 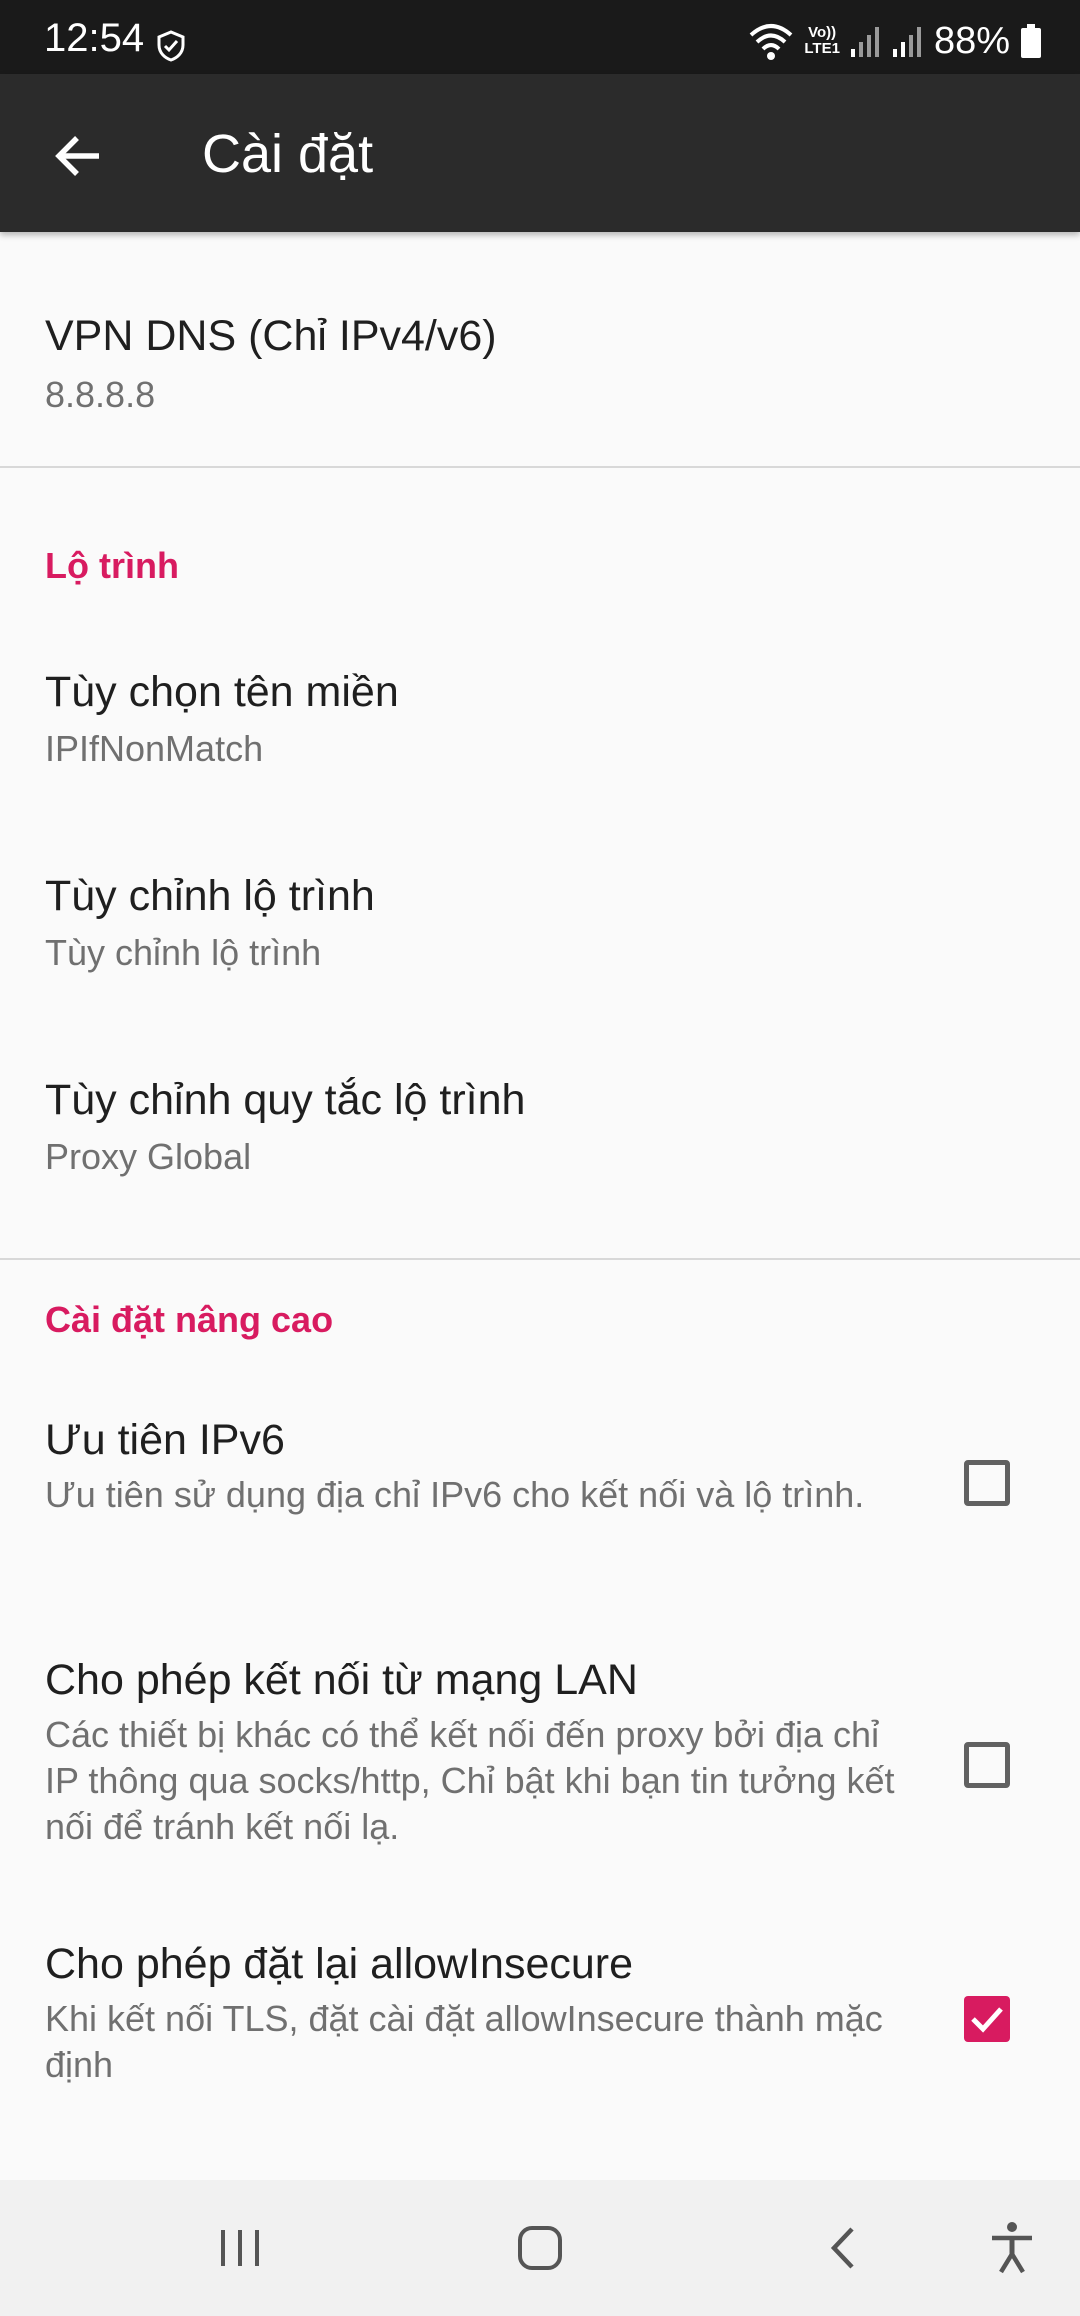 I want to click on nav-bar, so click(x=540, y=2248).